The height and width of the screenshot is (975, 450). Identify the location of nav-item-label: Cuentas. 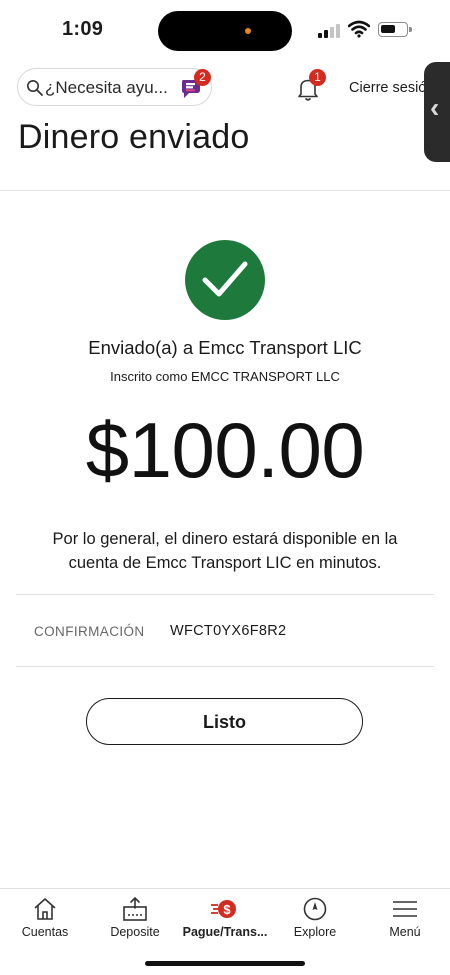
(45, 932).